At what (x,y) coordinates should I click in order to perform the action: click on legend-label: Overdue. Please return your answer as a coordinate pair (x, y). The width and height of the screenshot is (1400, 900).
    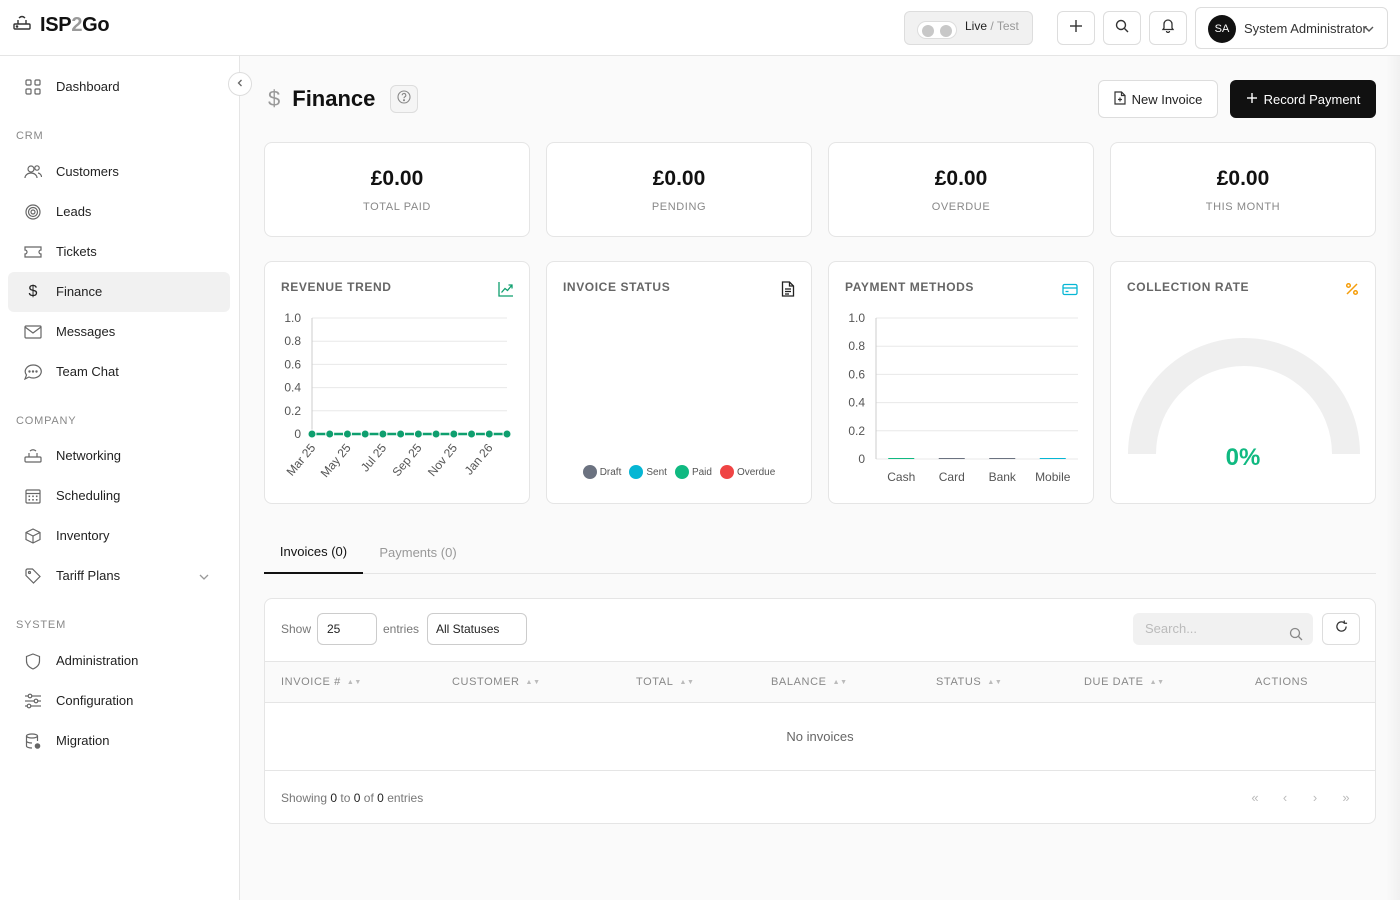
    Looking at the image, I should click on (756, 472).